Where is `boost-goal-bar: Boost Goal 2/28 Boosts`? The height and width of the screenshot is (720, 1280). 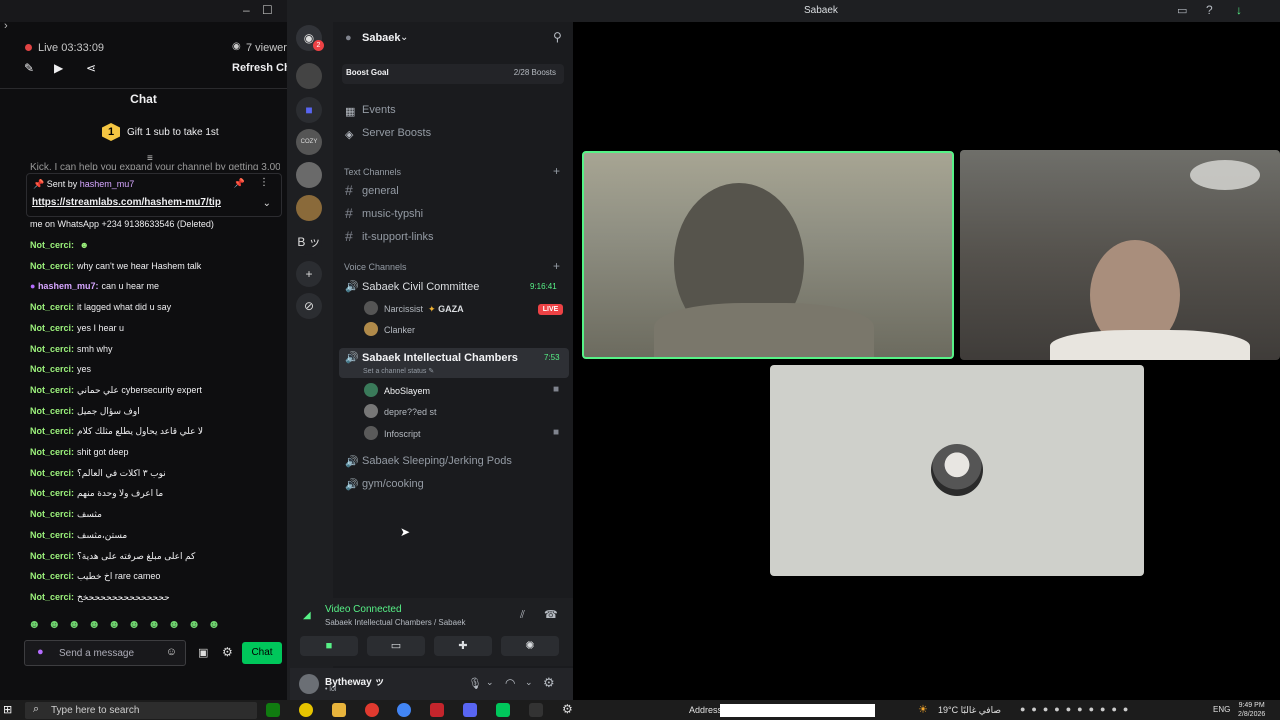
boost-goal-bar: Boost Goal 2/28 Boosts is located at coordinates (453, 74).